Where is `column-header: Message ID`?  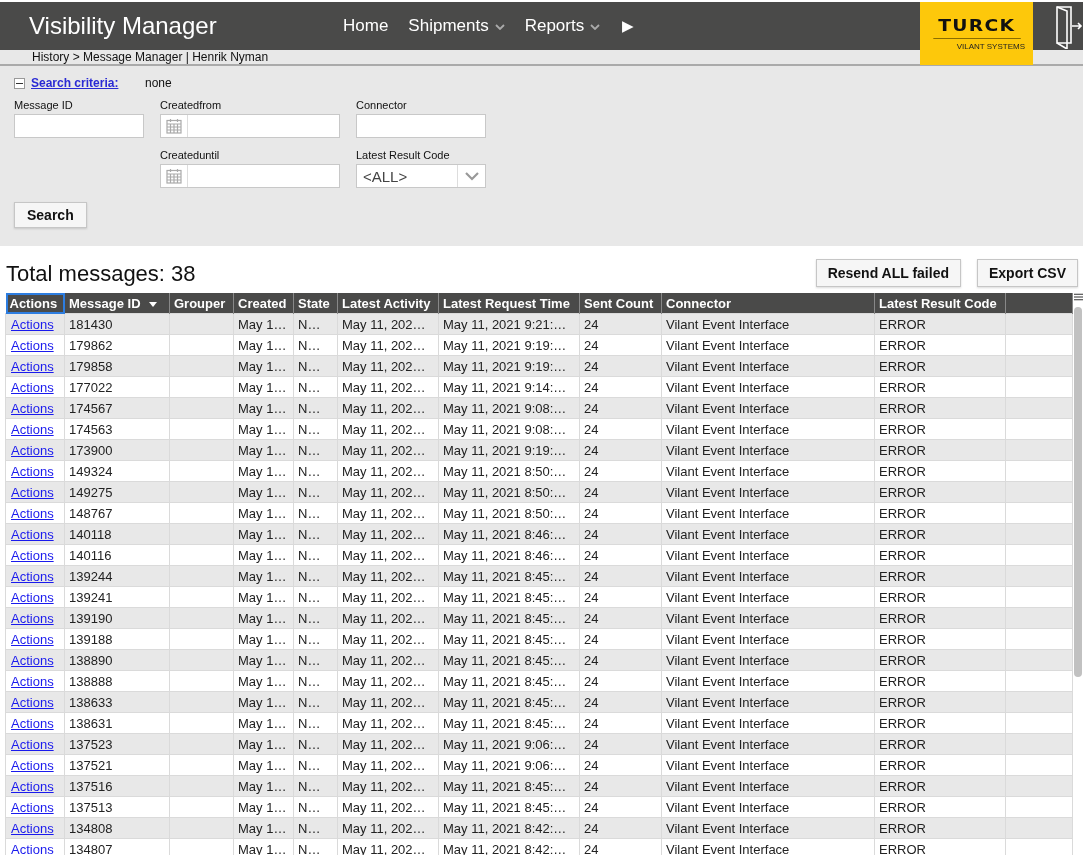
column-header: Message ID is located at coordinates (117, 303).